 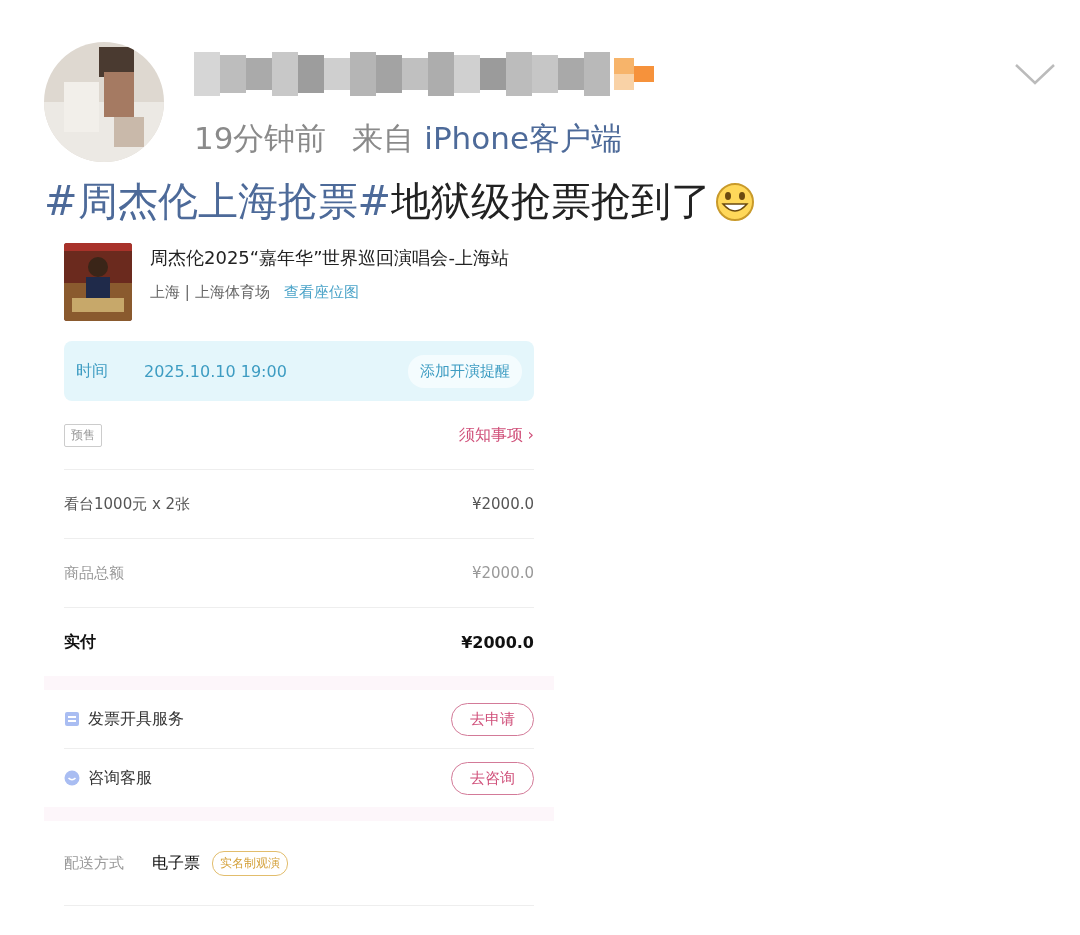 What do you see at coordinates (250, 863) in the screenshot?
I see `real-name-badge: 实名制观演` at bounding box center [250, 863].